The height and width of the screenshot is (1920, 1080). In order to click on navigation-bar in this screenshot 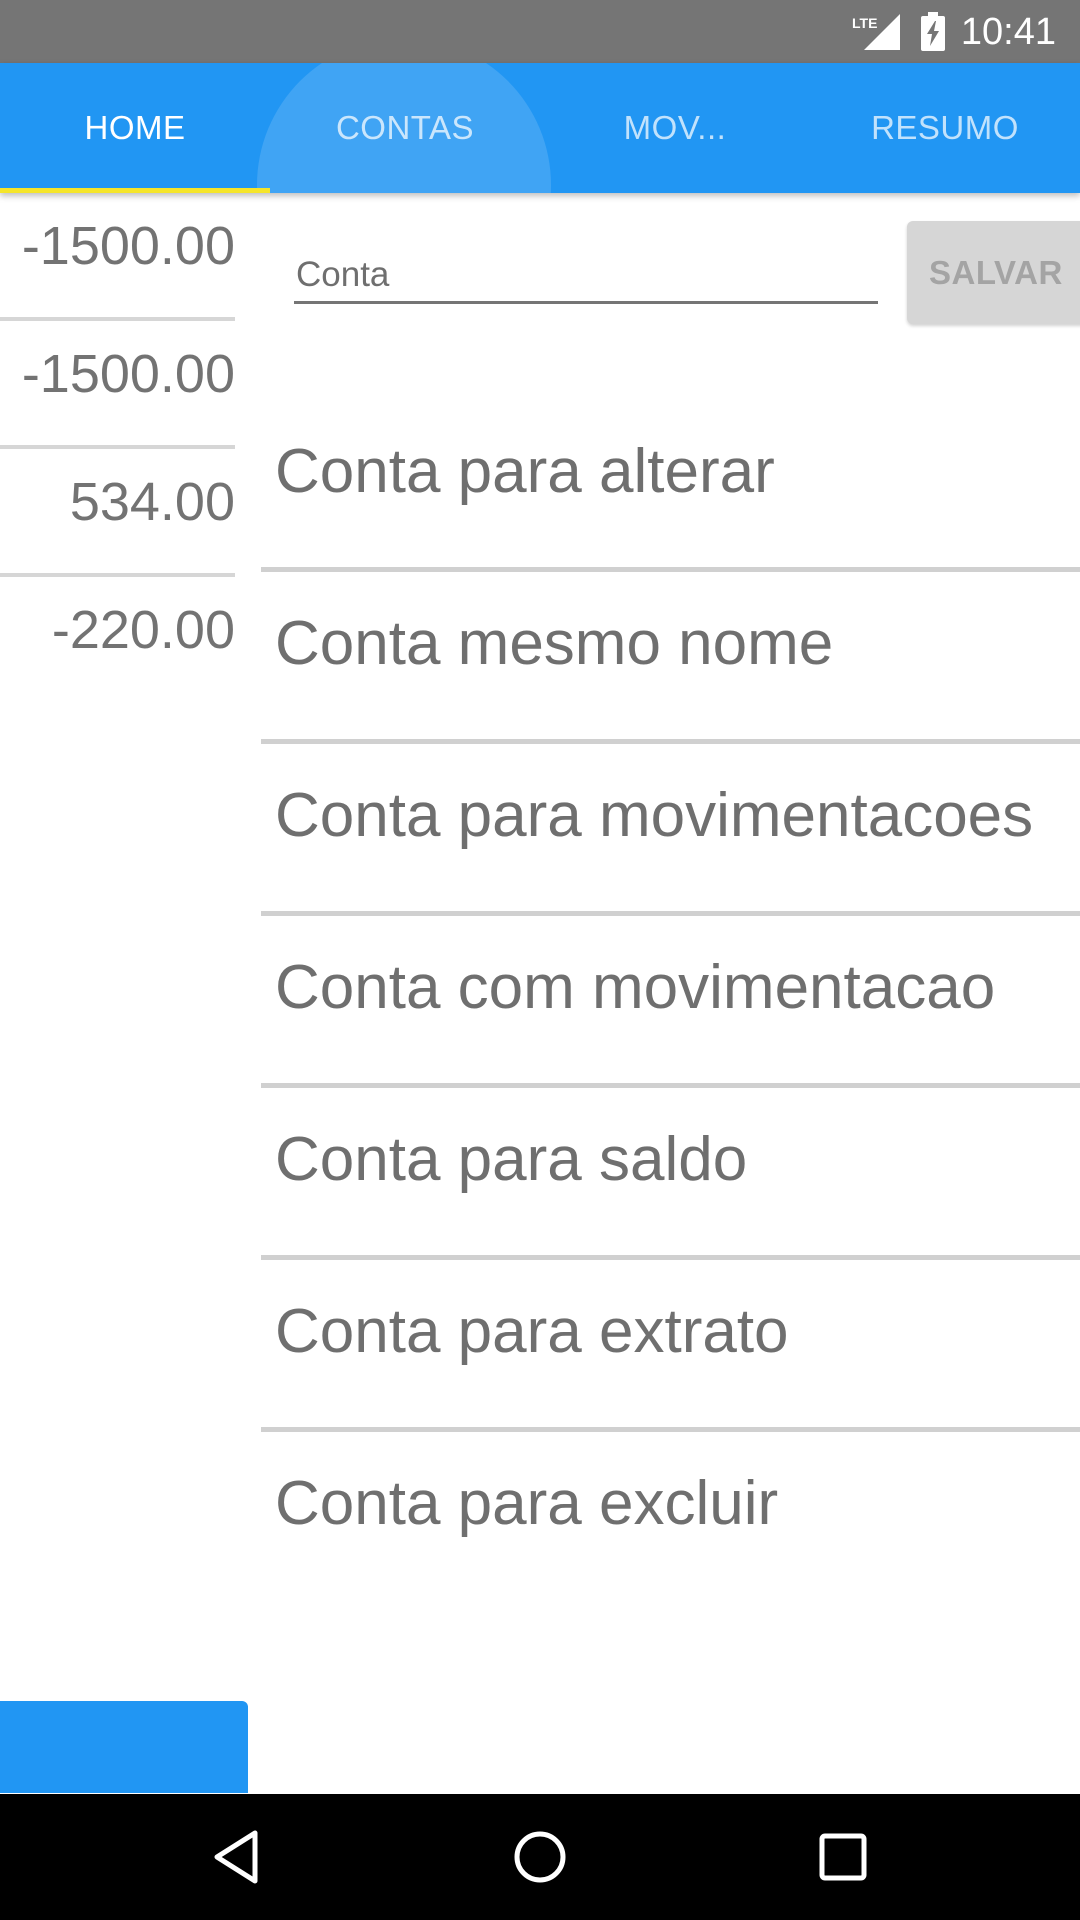, I will do `click(540, 1857)`.